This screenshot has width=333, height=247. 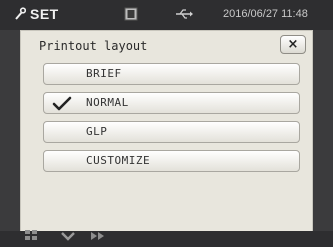 I want to click on set-mode-indicator: SET, so click(x=36, y=14).